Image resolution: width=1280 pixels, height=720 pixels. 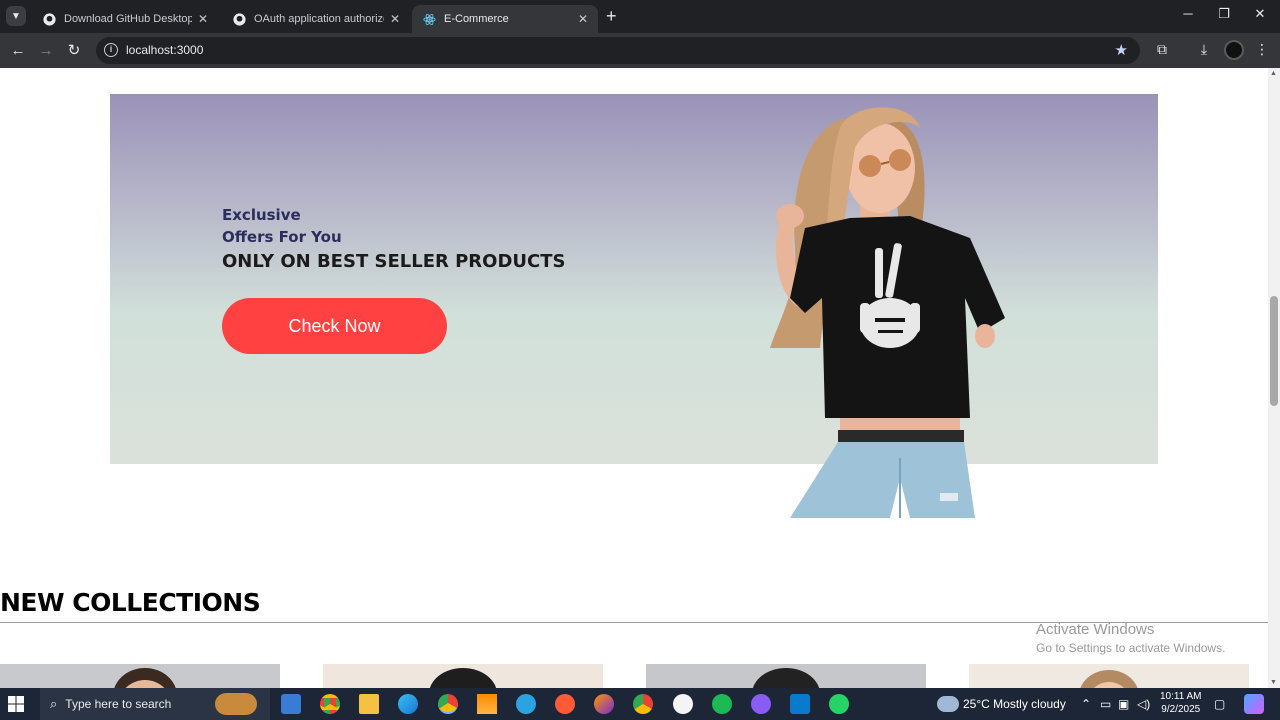 I want to click on browser-toolbar: ← → ↻ i localhost:3000 ★ ⧉ ⤓ ⋮, so click(x=640, y=50).